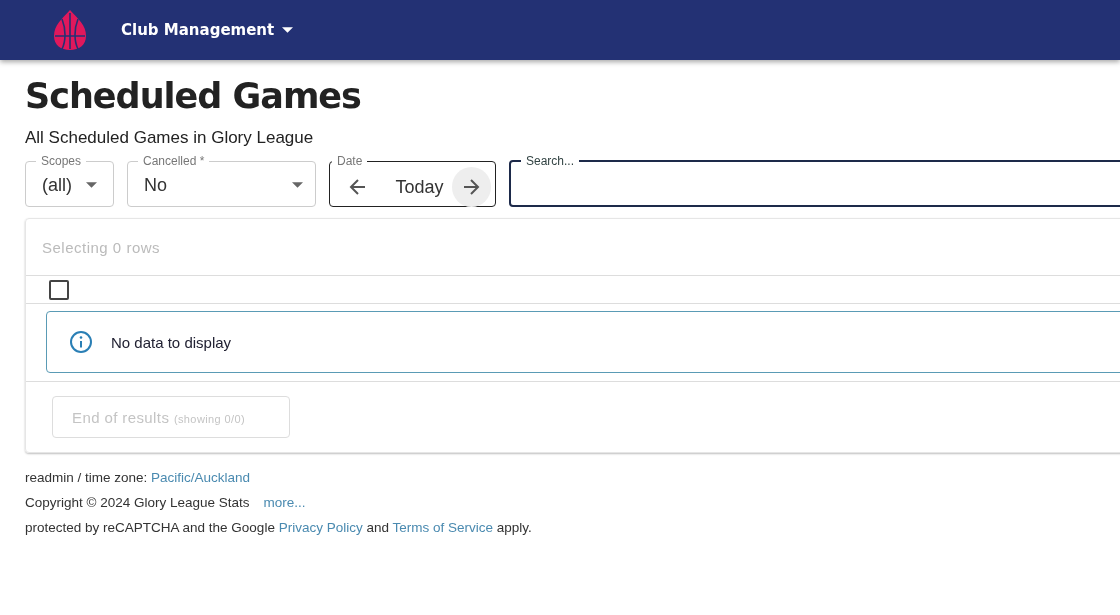  Describe the element at coordinates (170, 138) in the screenshot. I see `page-subtitle: All Scheduled Games in Glory League` at that location.